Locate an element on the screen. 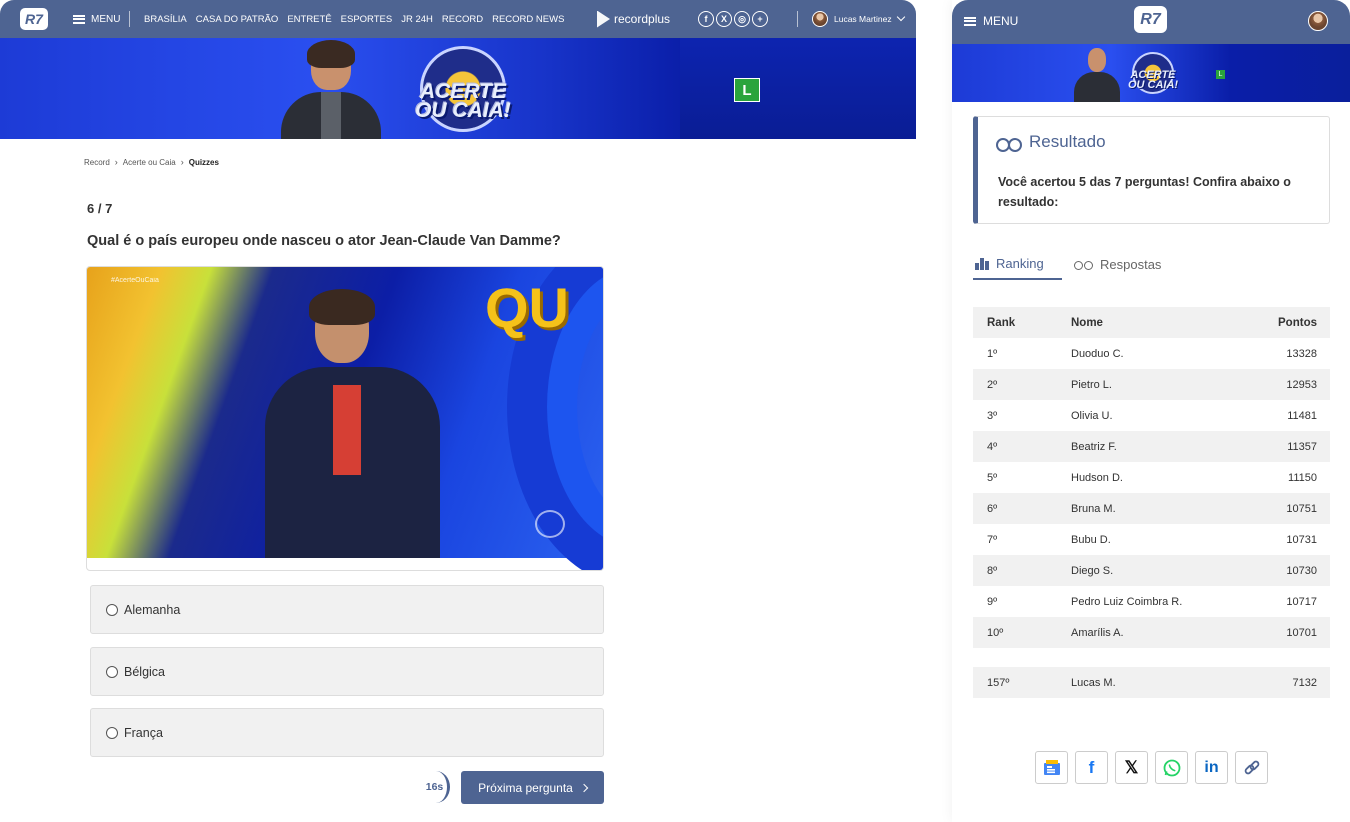 The height and width of the screenshot is (822, 1350). rank-cell: 3º is located at coordinates (992, 415).